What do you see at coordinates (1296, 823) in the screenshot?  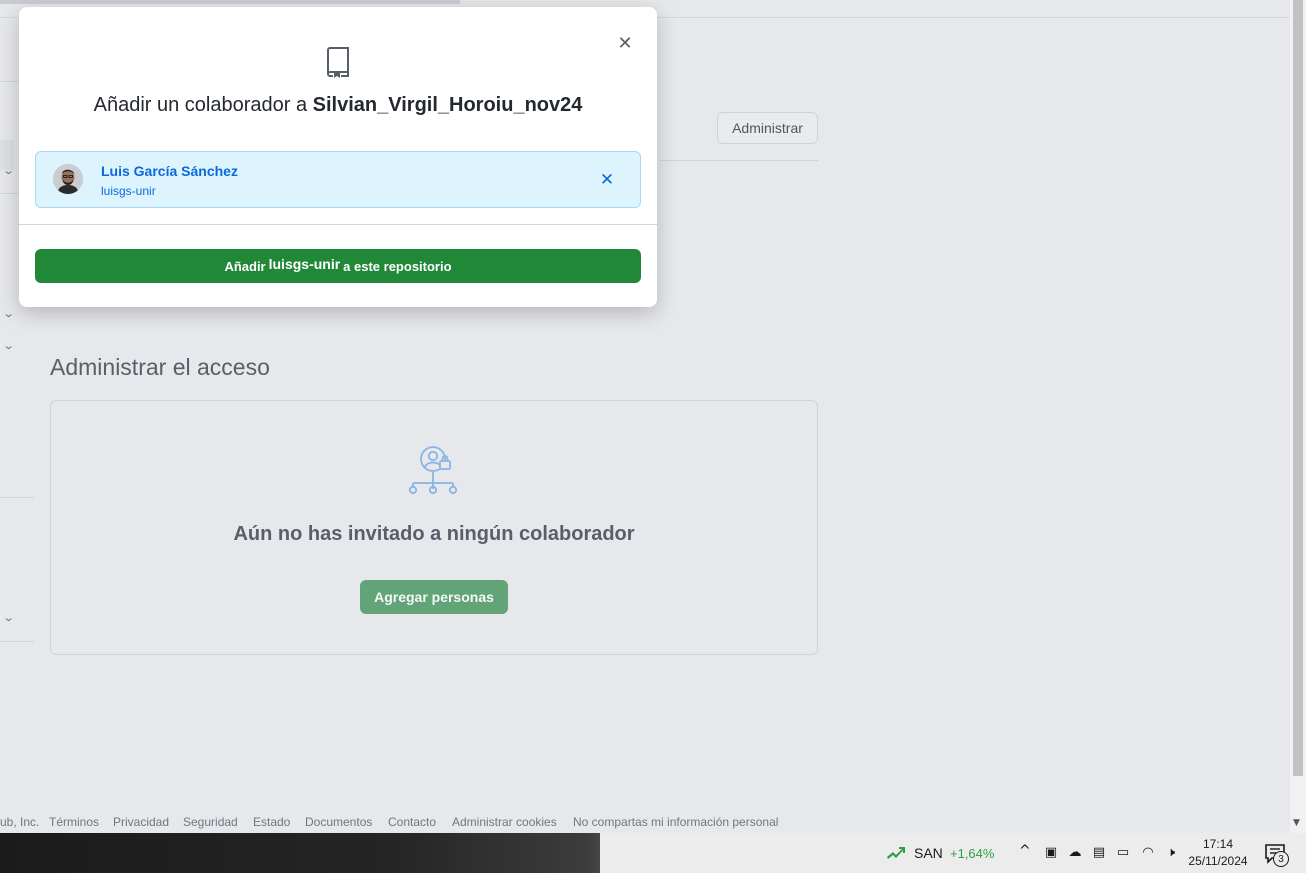 I see `scroll-down-arrow-icon: ▼` at bounding box center [1296, 823].